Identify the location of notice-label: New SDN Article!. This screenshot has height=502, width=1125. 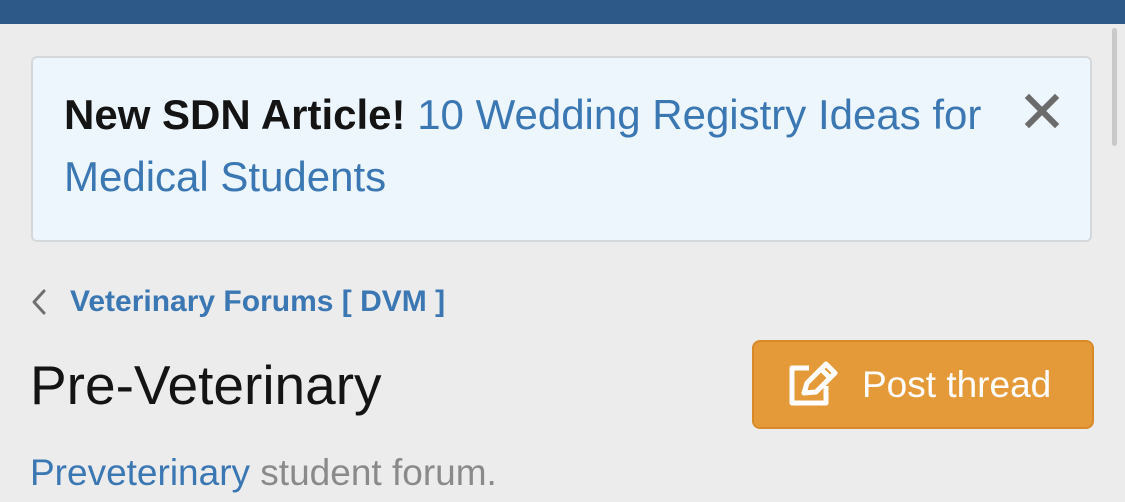
(235, 114).